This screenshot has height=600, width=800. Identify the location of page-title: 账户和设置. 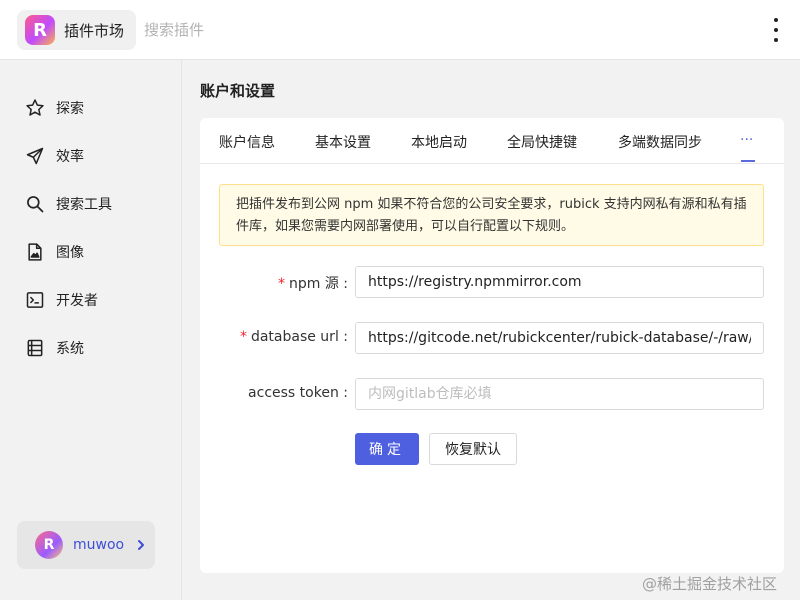
(238, 91).